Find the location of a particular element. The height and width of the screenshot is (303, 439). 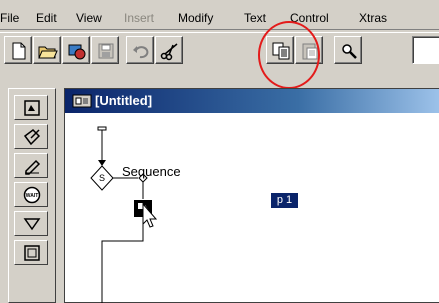

menu-edit: Edit is located at coordinates (46, 18).